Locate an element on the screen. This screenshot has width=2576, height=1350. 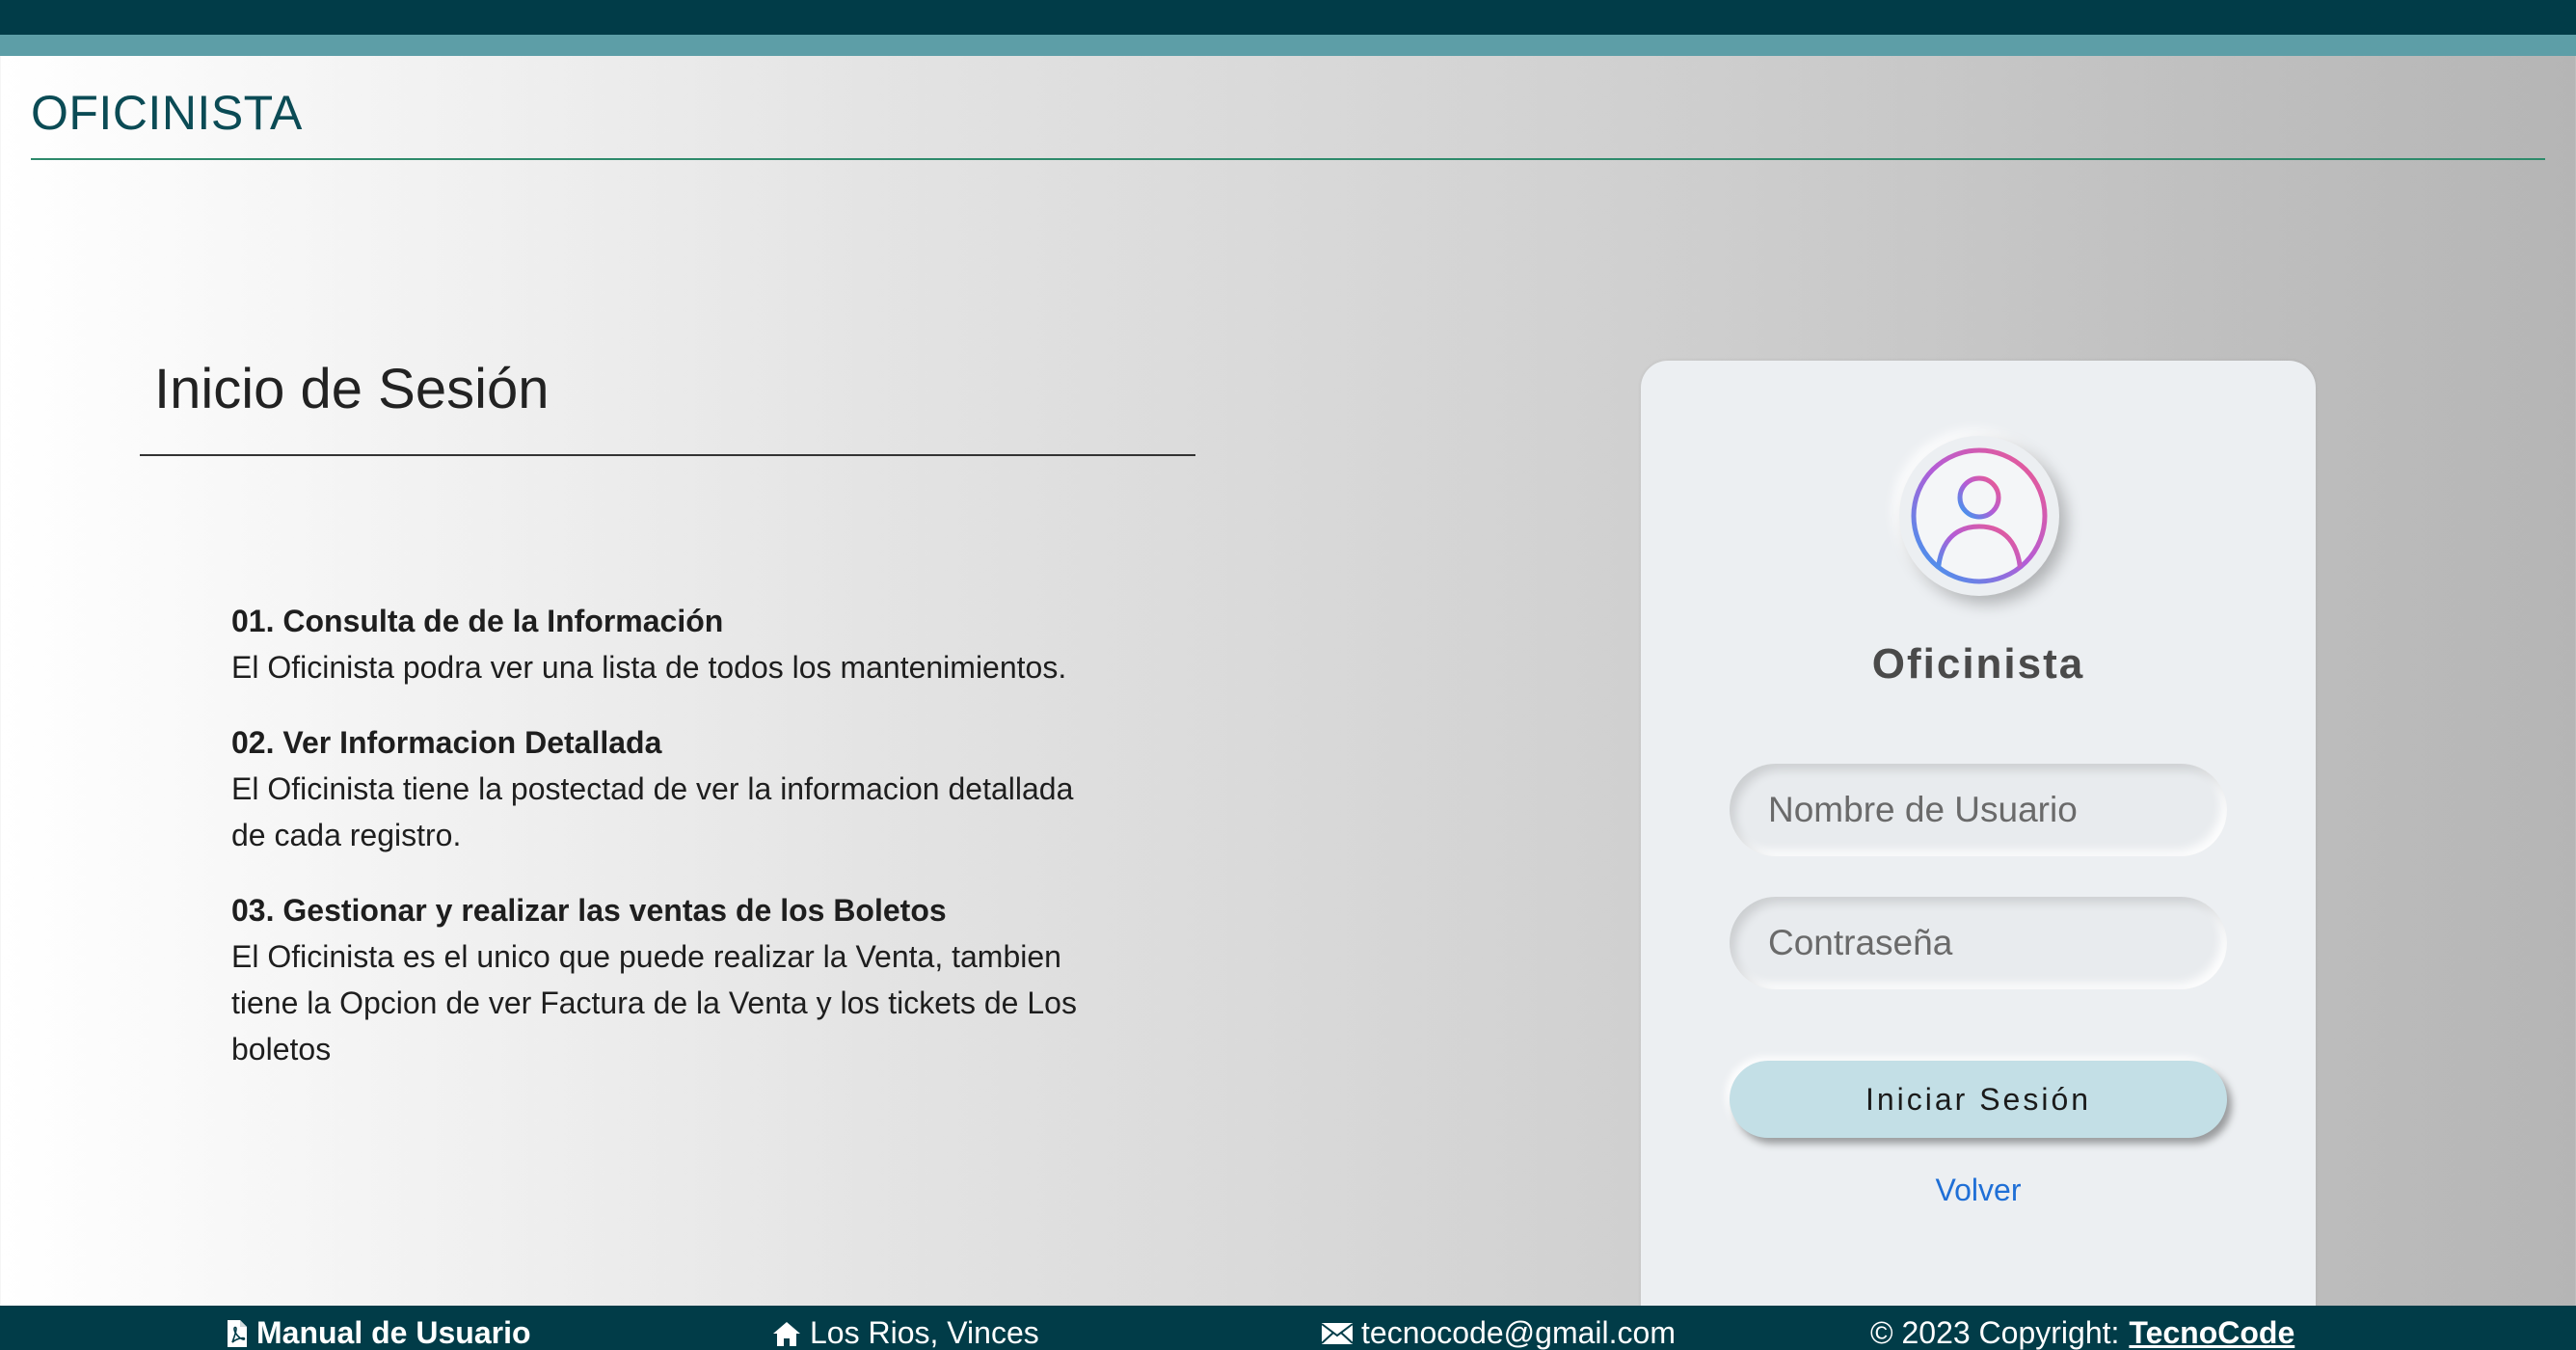
pdf-file-icon is located at coordinates (238, 1333).